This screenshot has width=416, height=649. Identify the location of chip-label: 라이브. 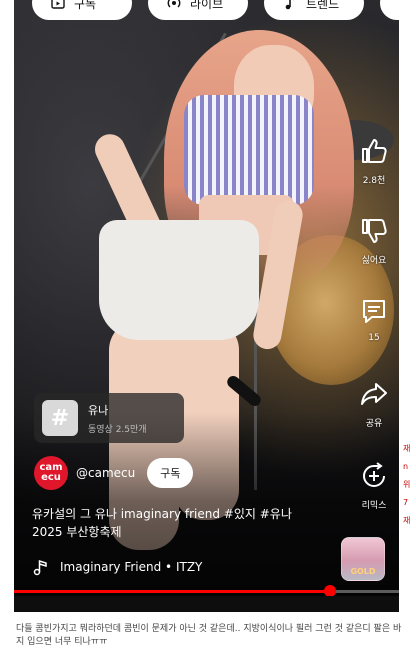
(207, 5).